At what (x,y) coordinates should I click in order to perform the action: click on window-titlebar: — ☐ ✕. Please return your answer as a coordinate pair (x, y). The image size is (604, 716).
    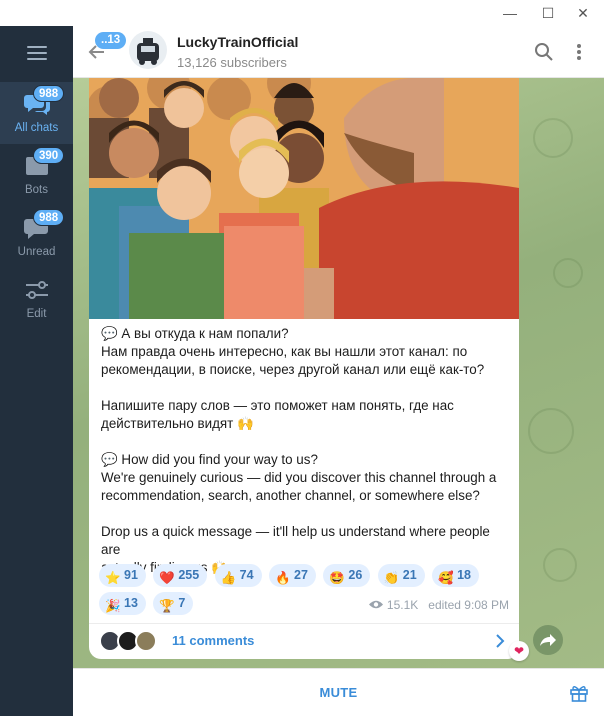
    Looking at the image, I should click on (302, 13).